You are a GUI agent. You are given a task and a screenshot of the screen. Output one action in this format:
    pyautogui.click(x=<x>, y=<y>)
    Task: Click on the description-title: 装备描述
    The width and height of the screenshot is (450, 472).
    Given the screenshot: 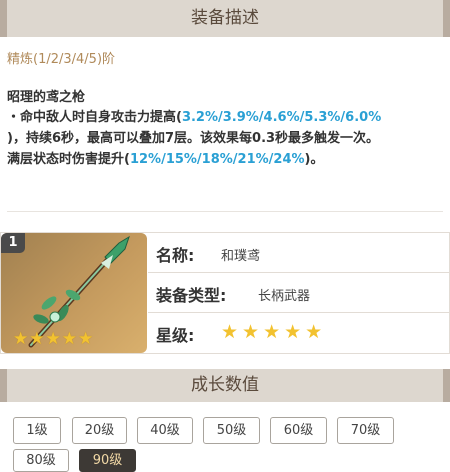 What is the action you would take?
    pyautogui.click(x=225, y=18)
    